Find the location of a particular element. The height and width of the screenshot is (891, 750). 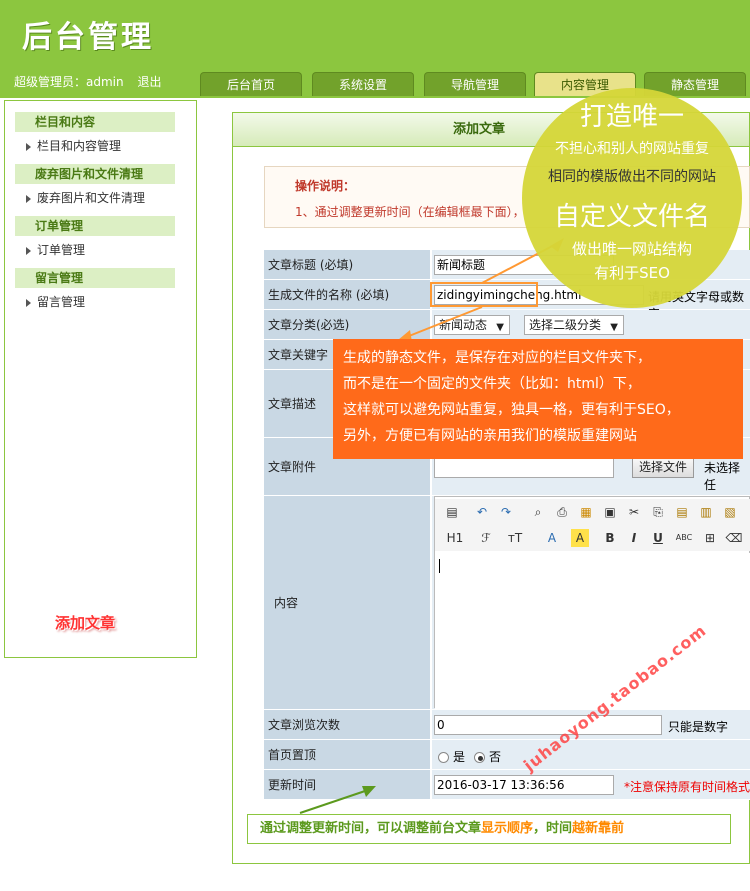

circle-line-2: 不担心和别人的网站重复 is located at coordinates (632, 149).